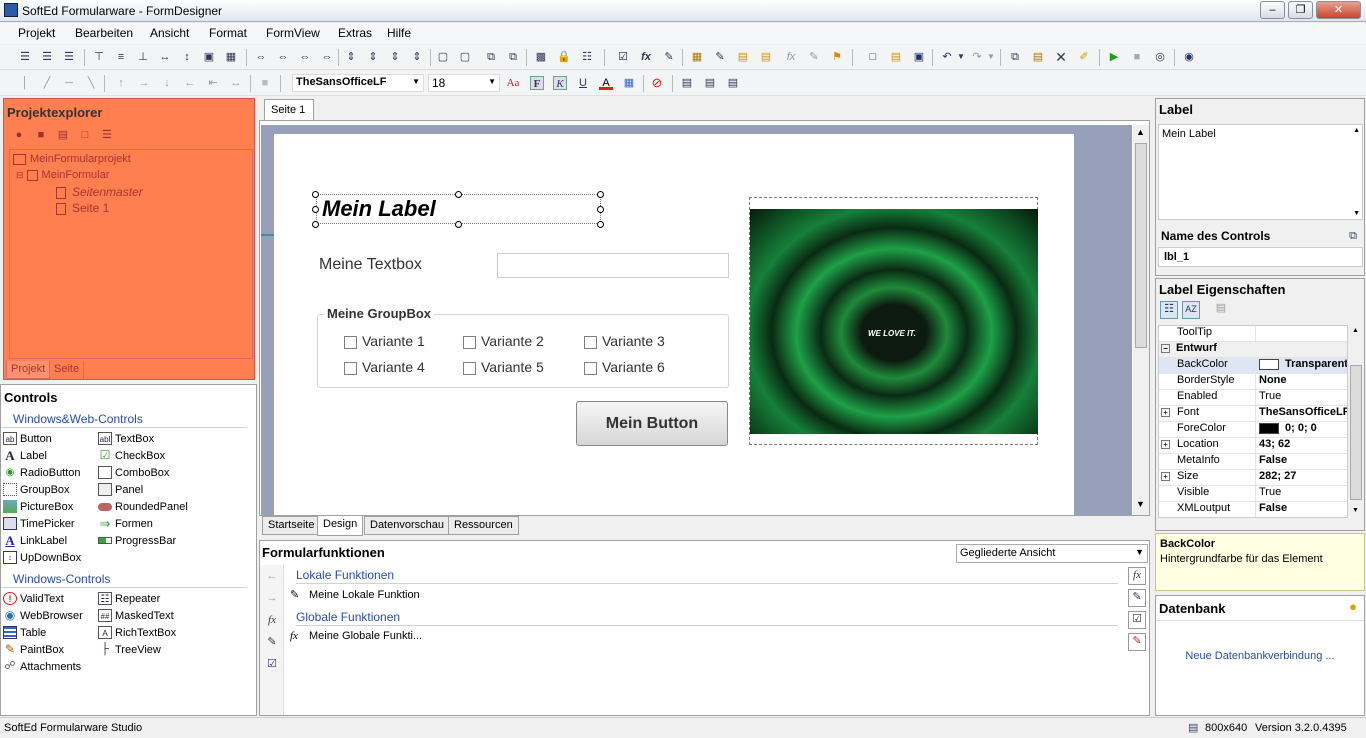 This screenshot has width=1366, height=738. I want to click on control-linklabel: A LinkLabel, so click(42, 540).